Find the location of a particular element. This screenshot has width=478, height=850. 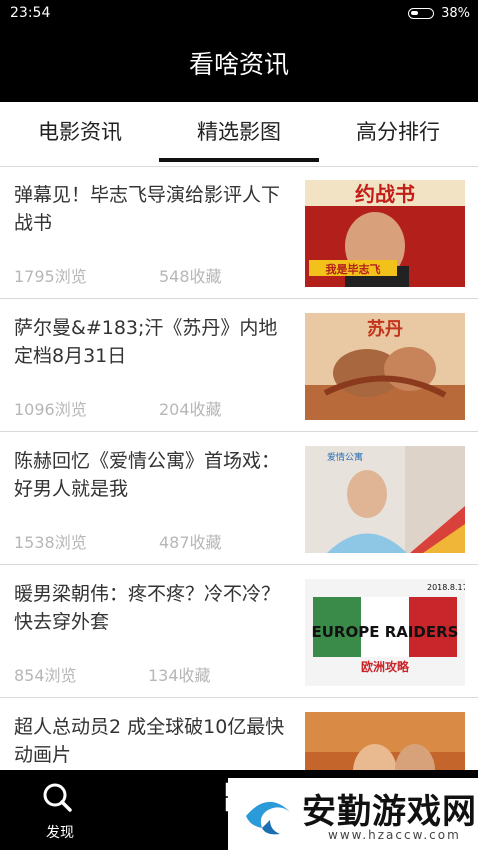

article-meta: 1795浏览 548收藏 is located at coordinates (118, 275).